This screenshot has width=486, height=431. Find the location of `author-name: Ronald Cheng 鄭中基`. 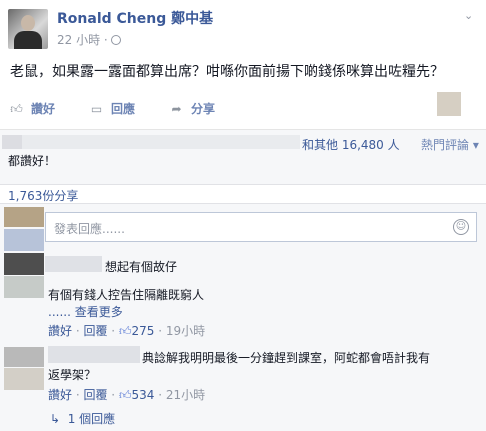

author-name: Ronald Cheng 鄭中基 is located at coordinates (135, 18).